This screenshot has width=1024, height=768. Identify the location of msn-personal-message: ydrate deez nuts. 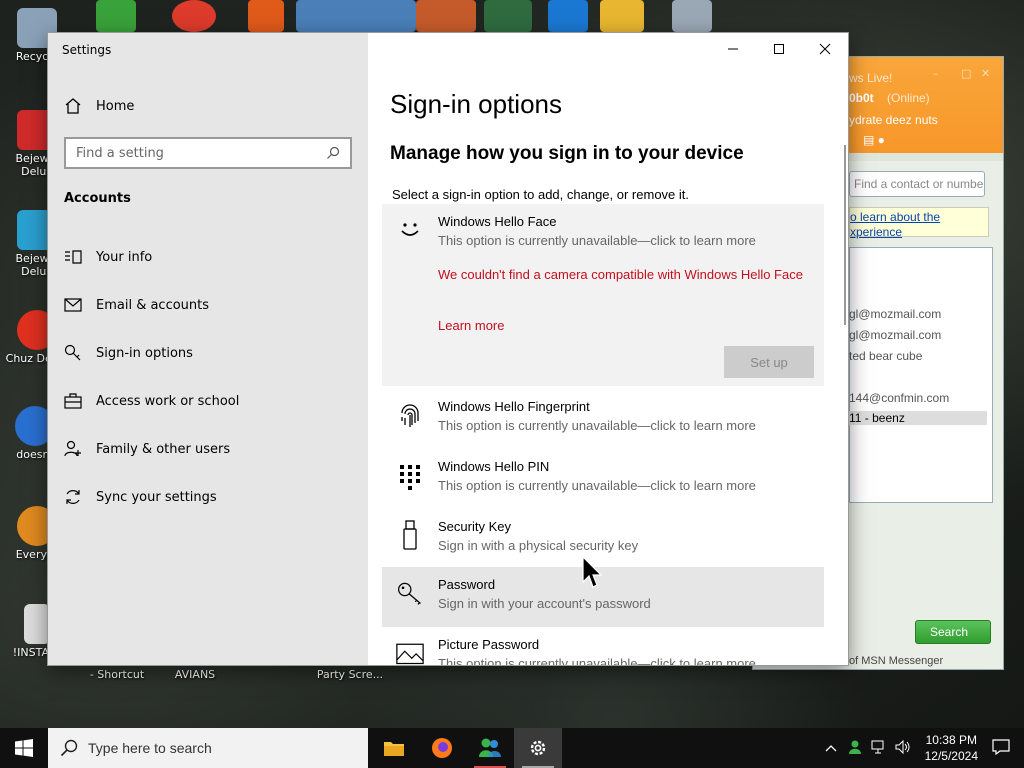
(893, 120).